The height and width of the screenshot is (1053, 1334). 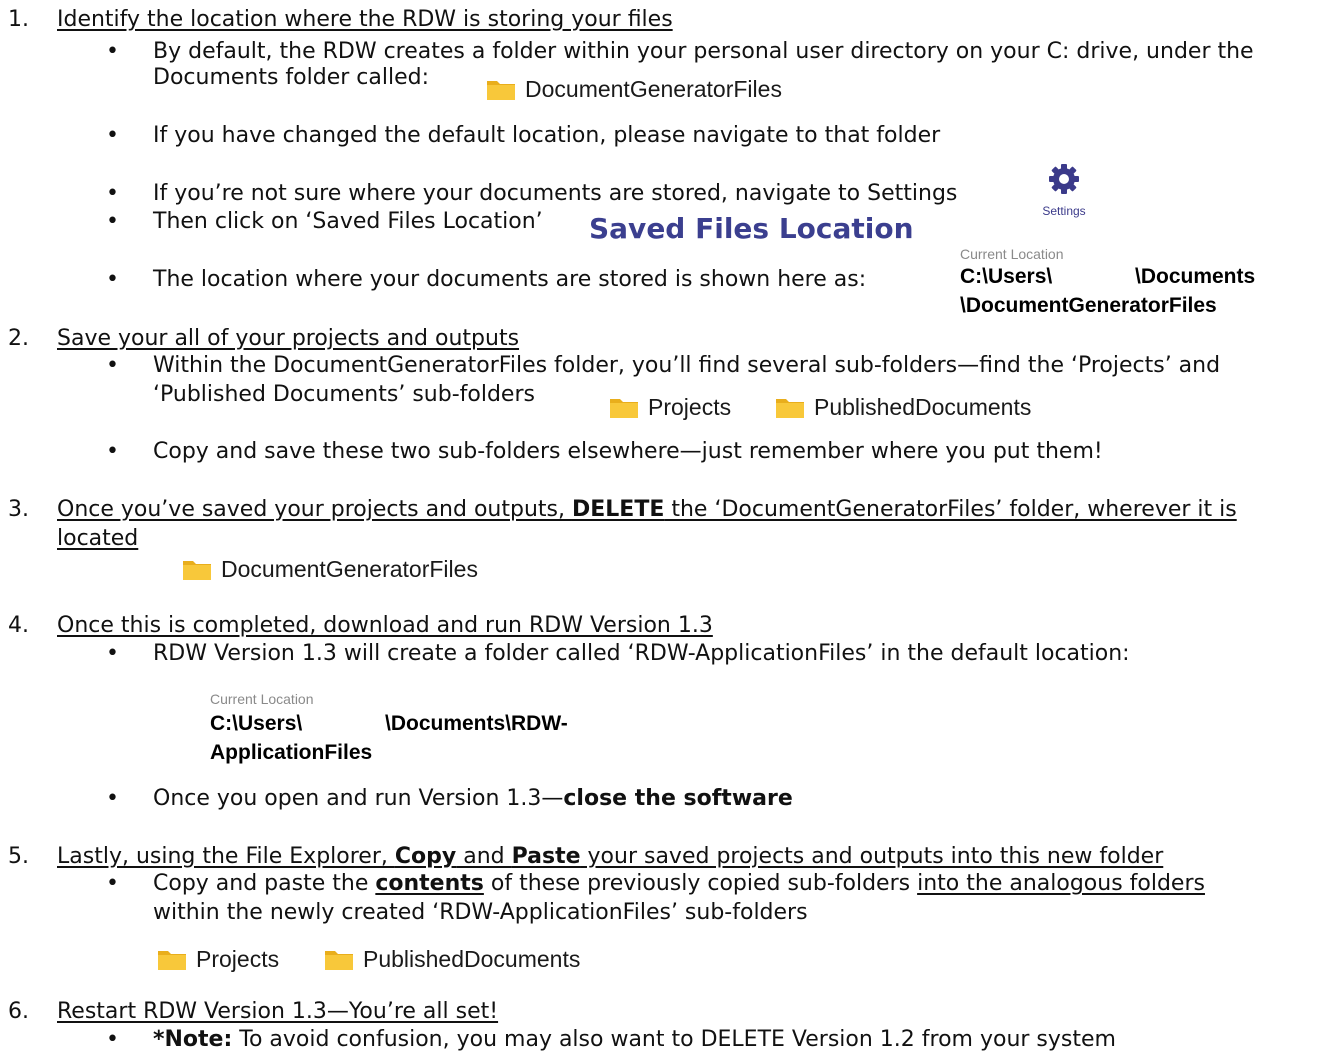 I want to click on path-2-documents: \Documents\RDW-, so click(x=476, y=723).